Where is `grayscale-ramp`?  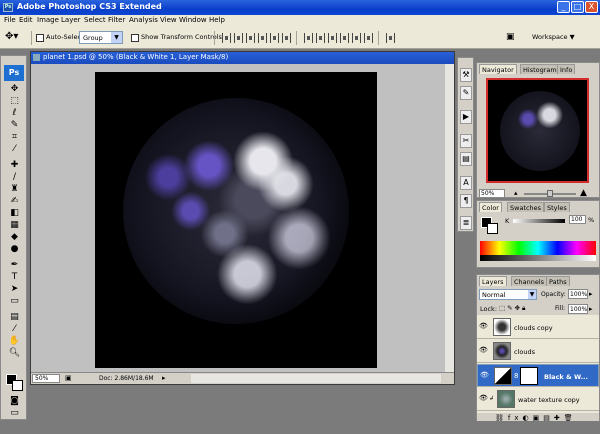 grayscale-ramp is located at coordinates (538, 258).